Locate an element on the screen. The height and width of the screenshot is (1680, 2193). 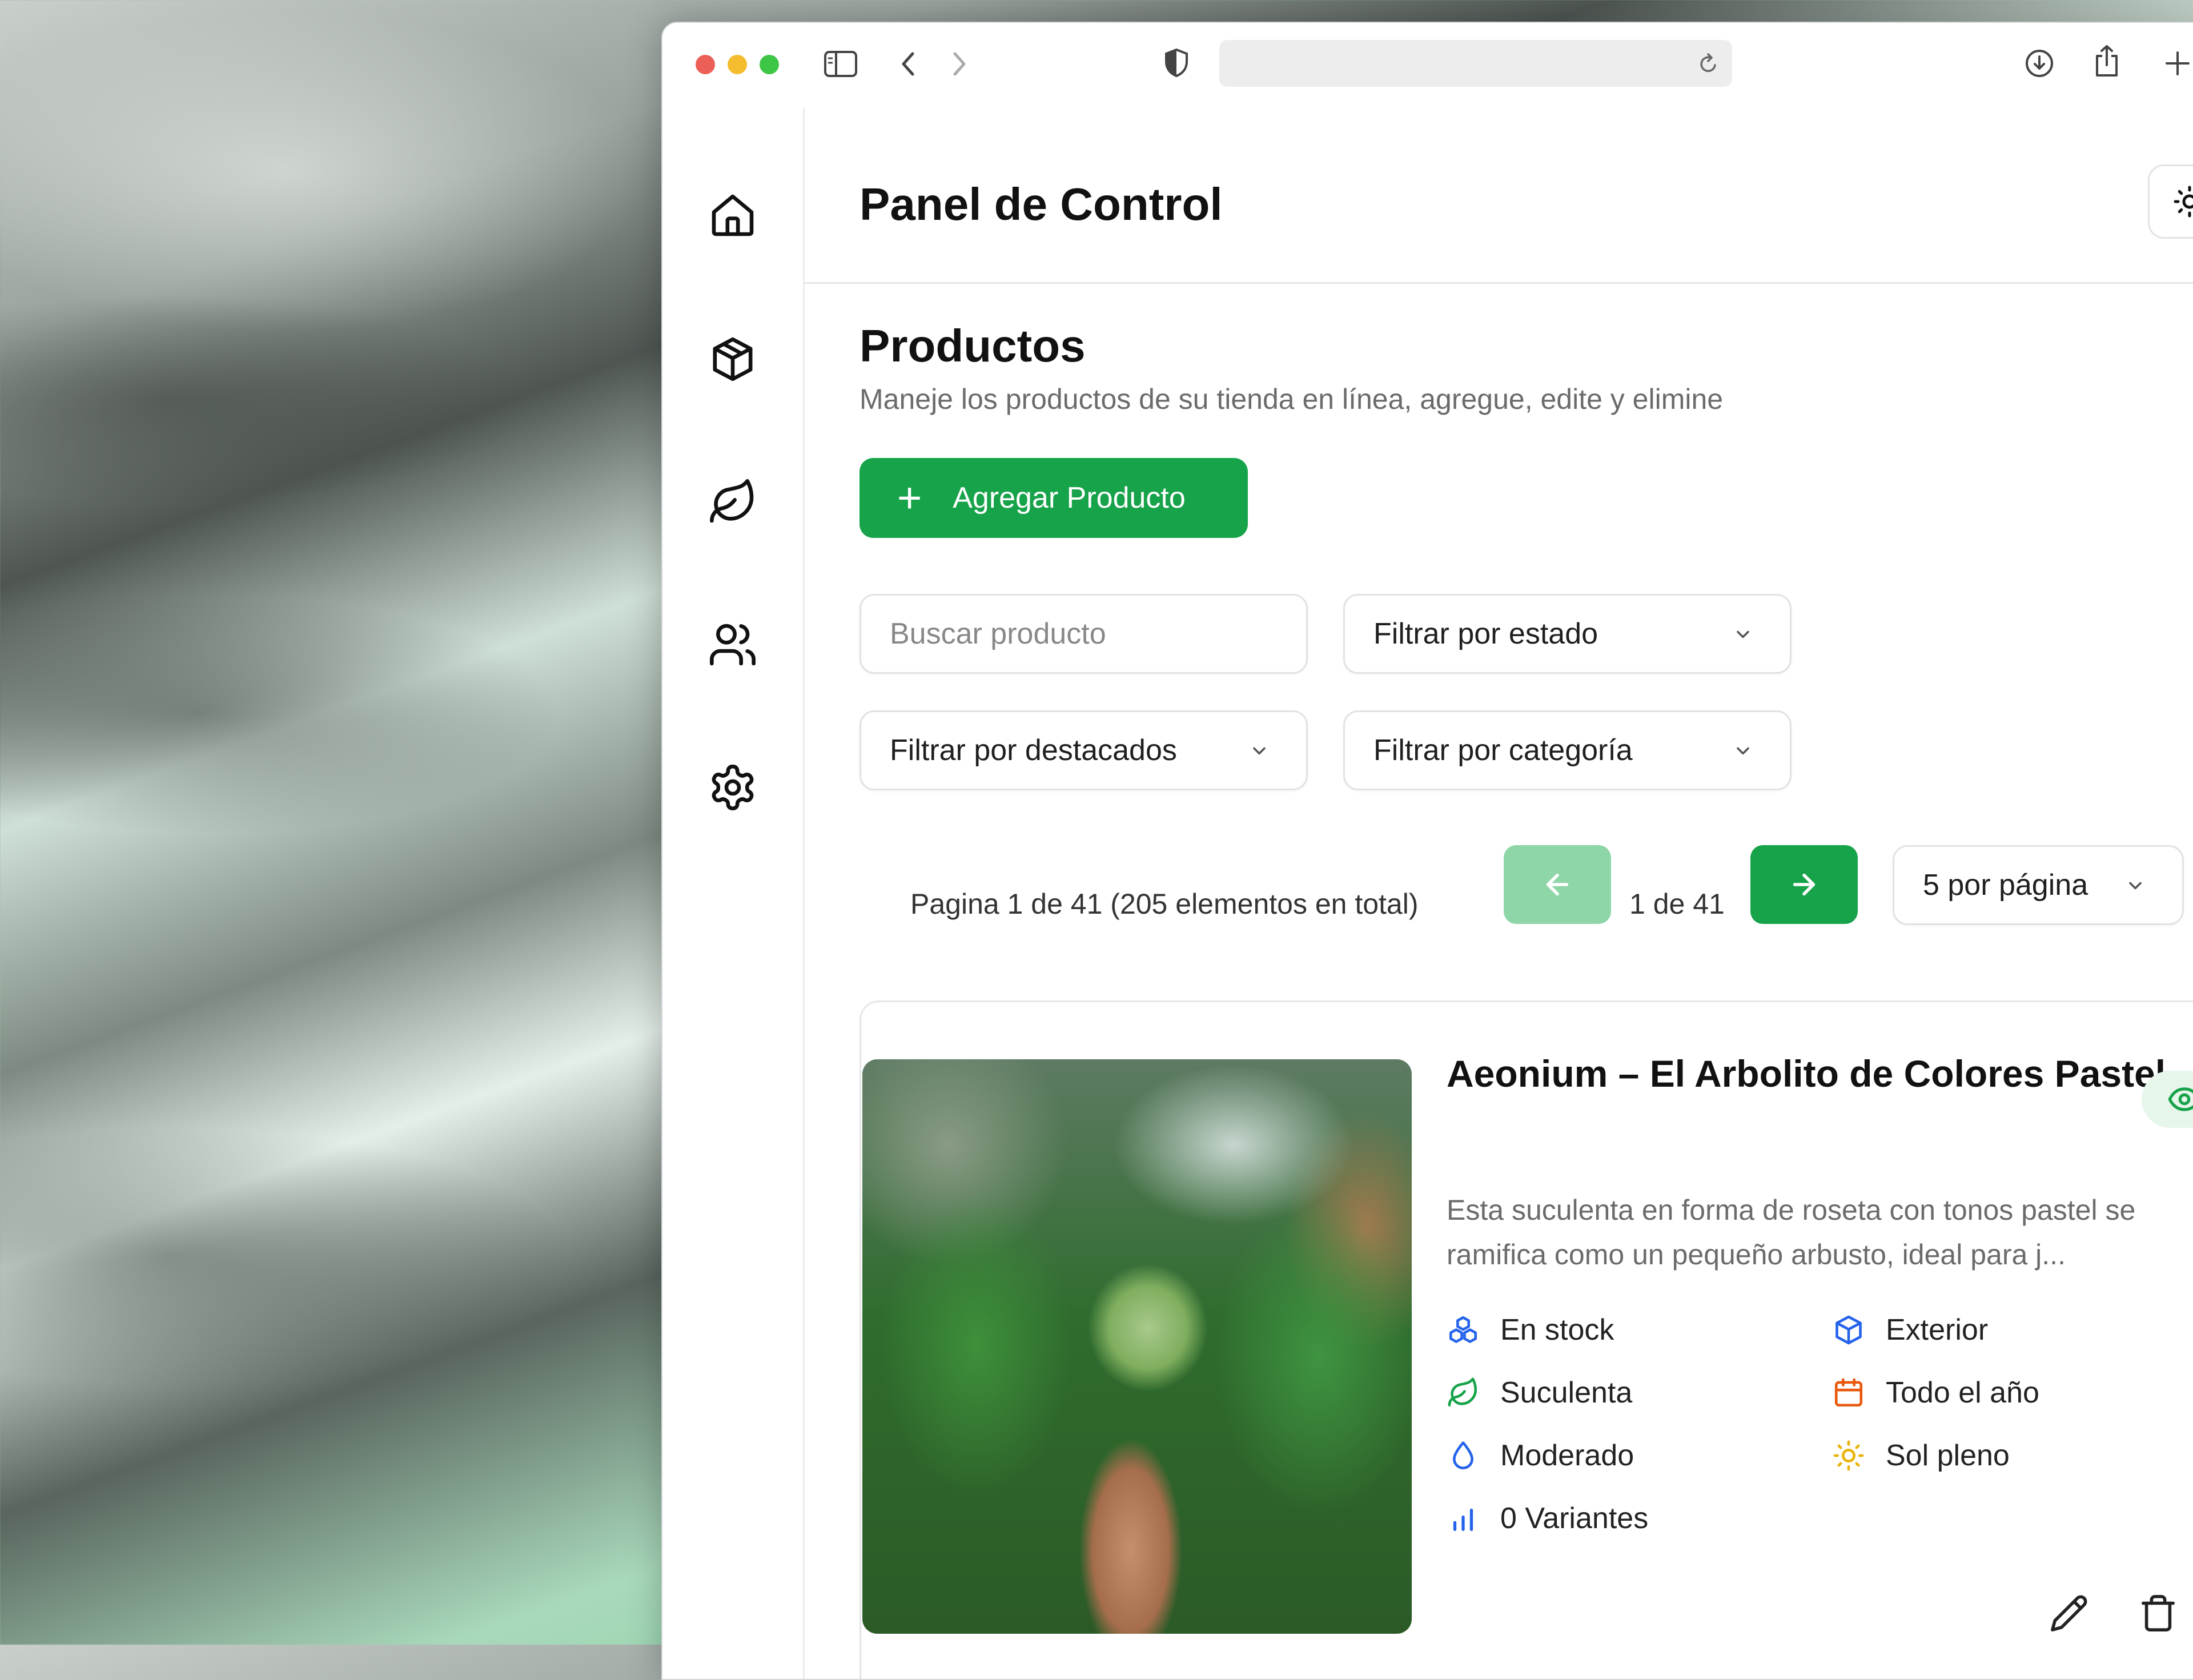
eye-icon is located at coordinates (2180, 1099).